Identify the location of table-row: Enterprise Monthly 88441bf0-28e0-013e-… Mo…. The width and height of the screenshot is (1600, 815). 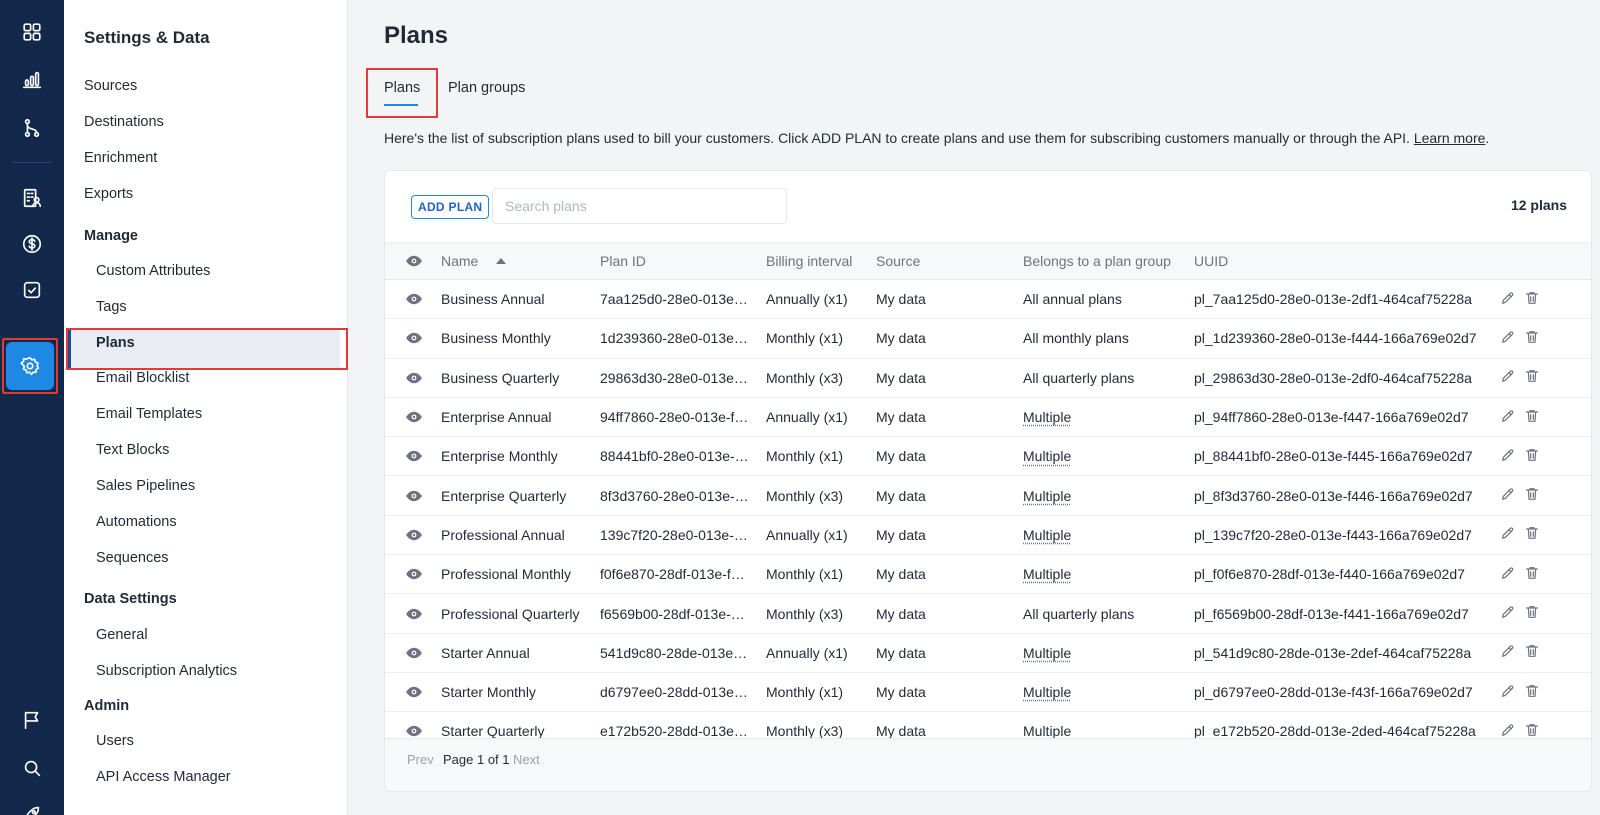
(988, 456).